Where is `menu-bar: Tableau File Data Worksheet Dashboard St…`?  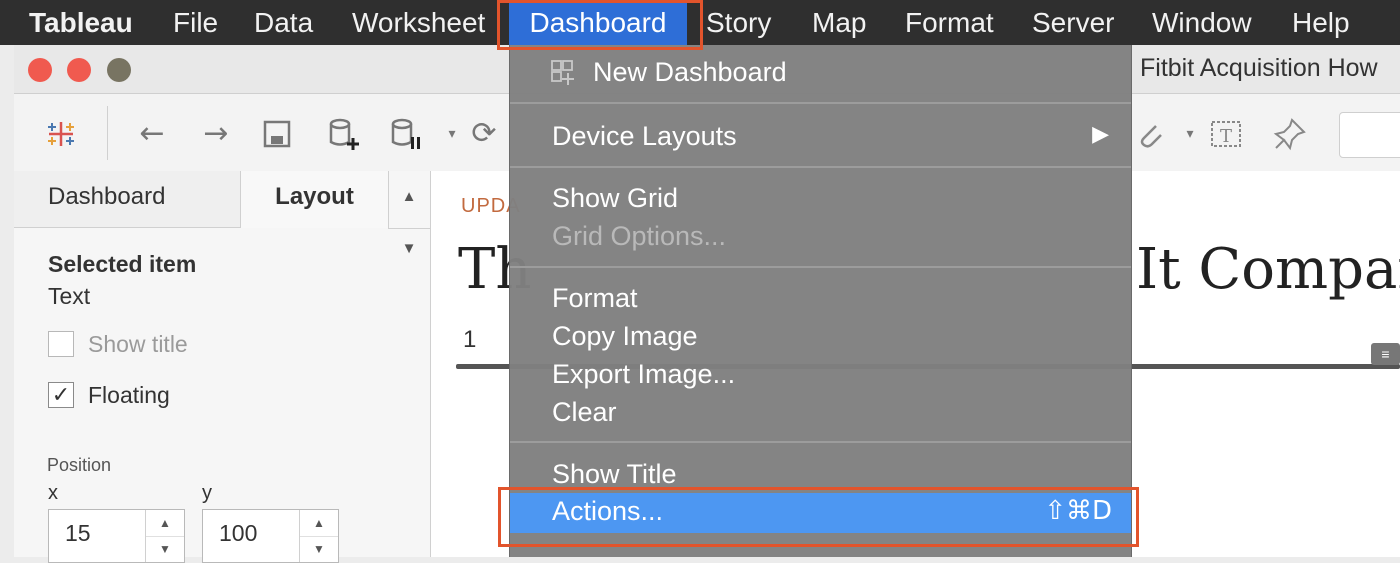
menu-bar: Tableau File Data Worksheet Dashboard St… is located at coordinates (700, 22).